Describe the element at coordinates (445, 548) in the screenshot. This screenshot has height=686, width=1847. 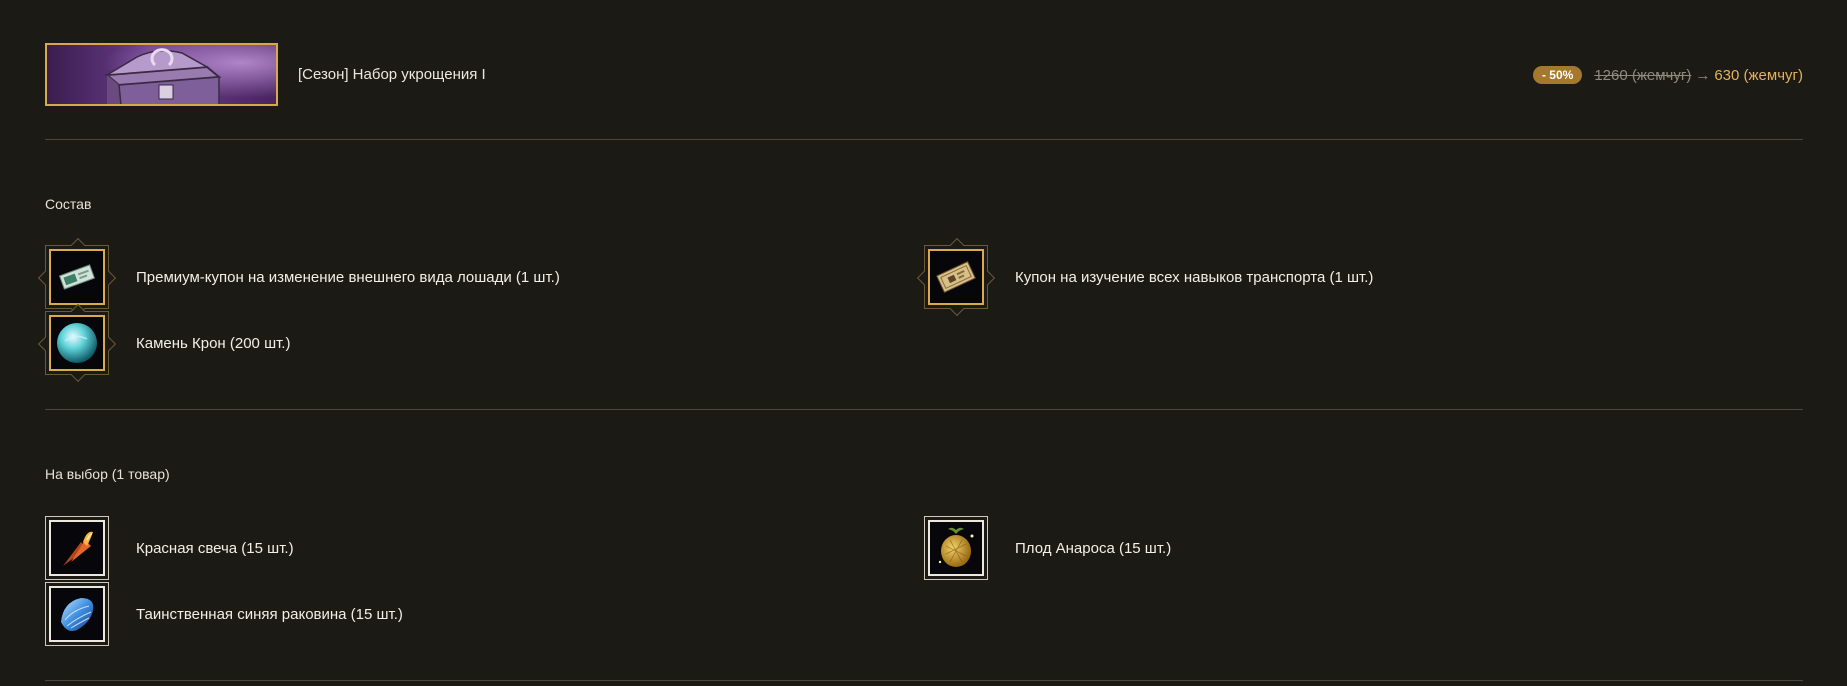
I see `choice-item: Красная свеча (15 шт.)` at that location.